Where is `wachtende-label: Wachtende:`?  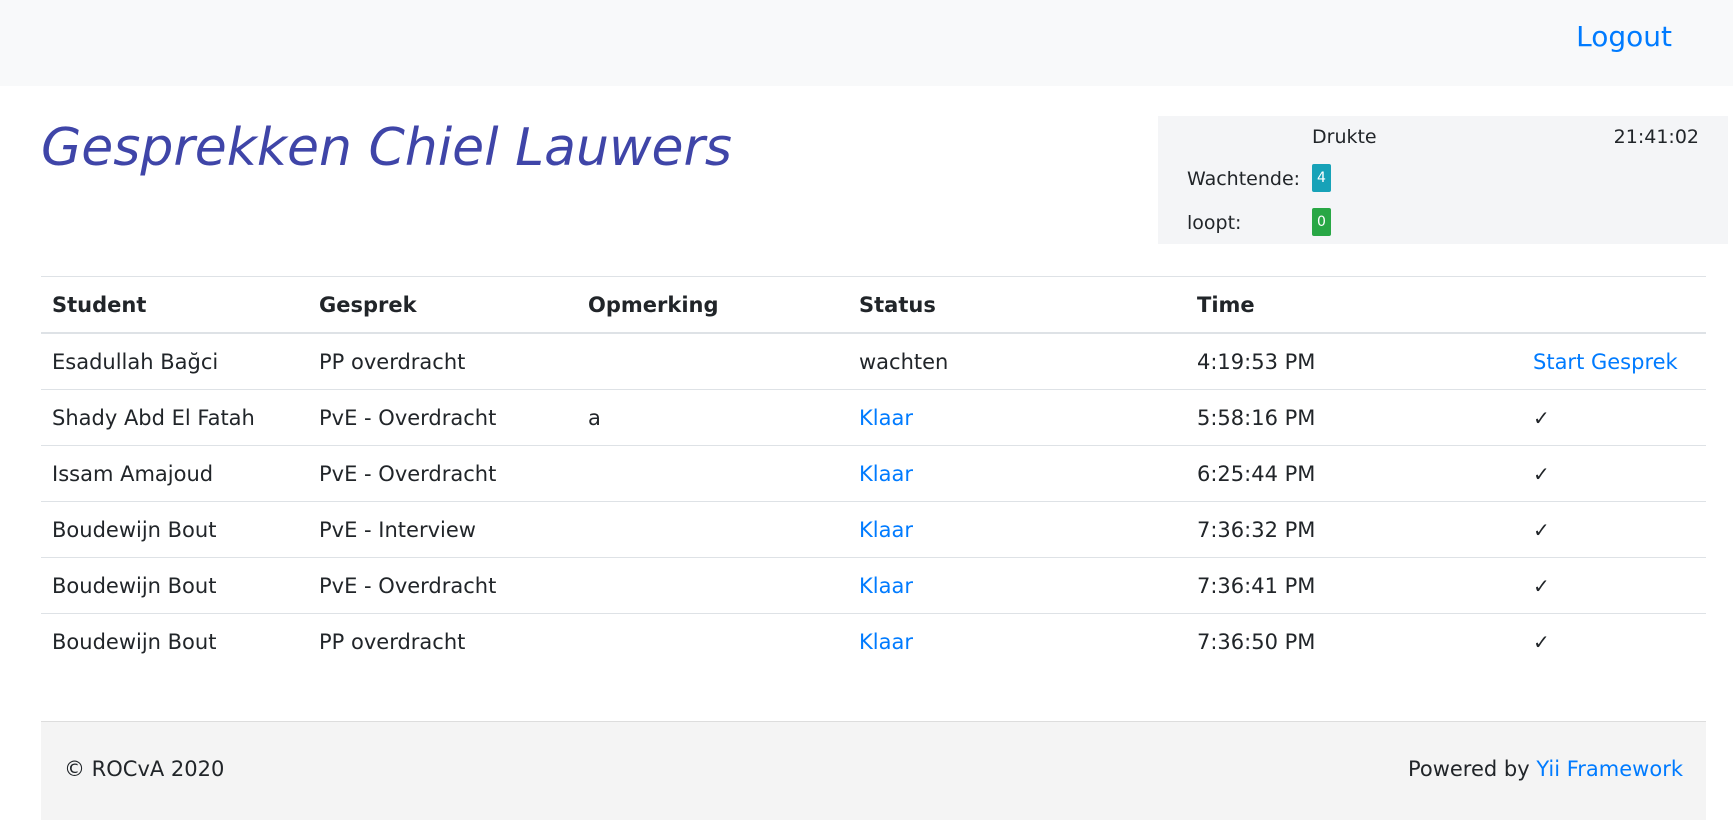 wachtende-label: Wachtende: is located at coordinates (1244, 179).